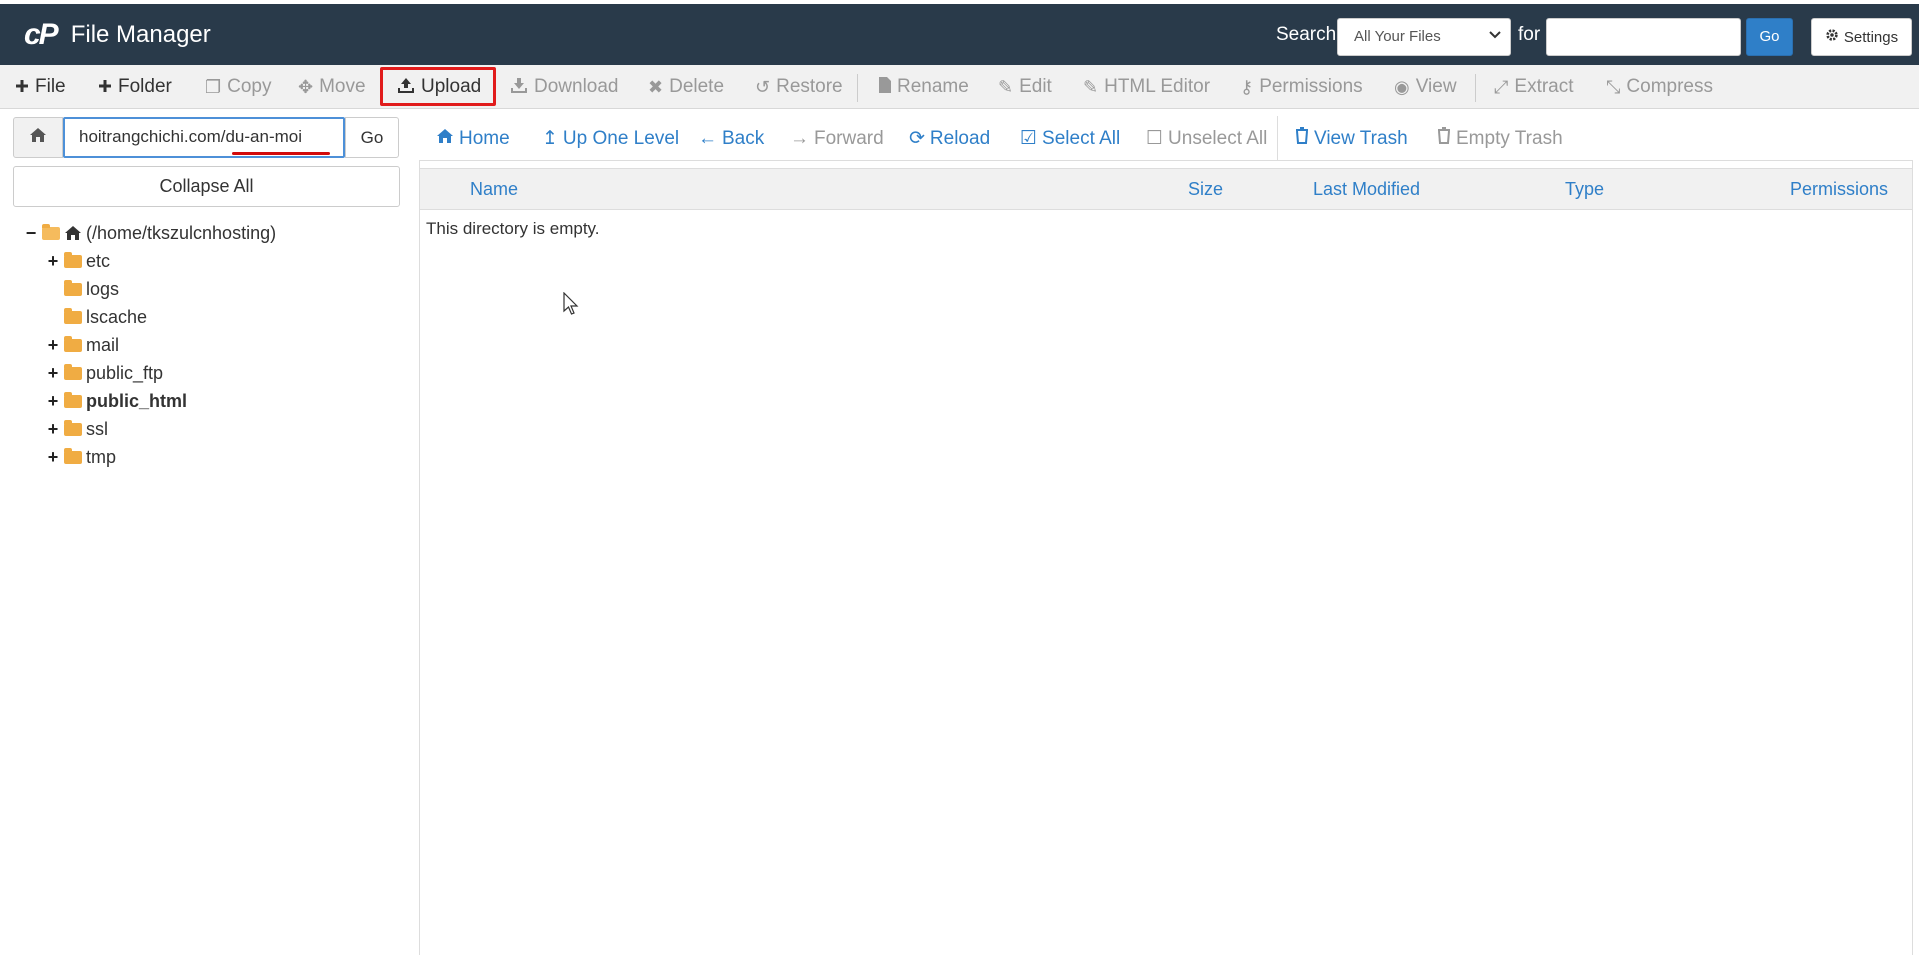  Describe the element at coordinates (372, 137) in the screenshot. I see `path-go-button: Go` at that location.